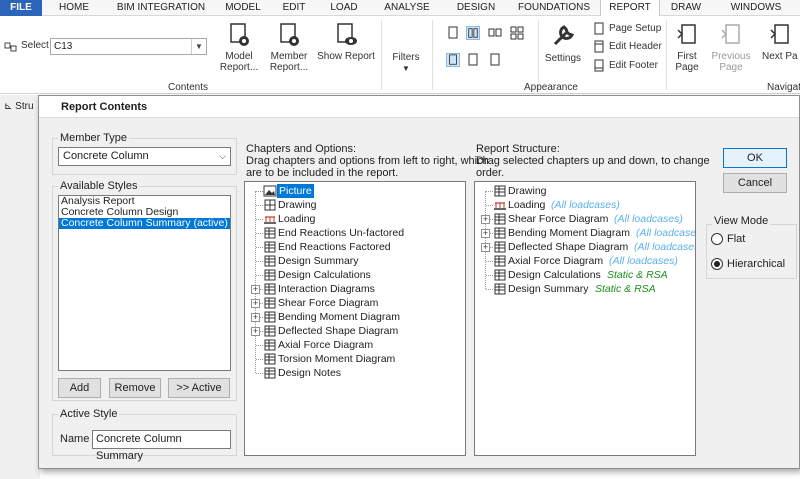  I want to click on menu-tab-draw: DRAW, so click(686, 8).